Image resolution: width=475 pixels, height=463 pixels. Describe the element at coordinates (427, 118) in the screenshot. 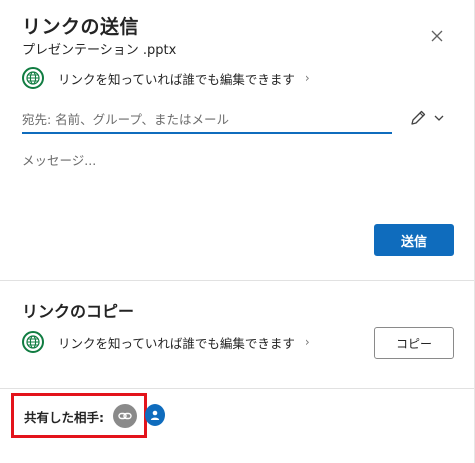

I see `edit-permission-button` at that location.